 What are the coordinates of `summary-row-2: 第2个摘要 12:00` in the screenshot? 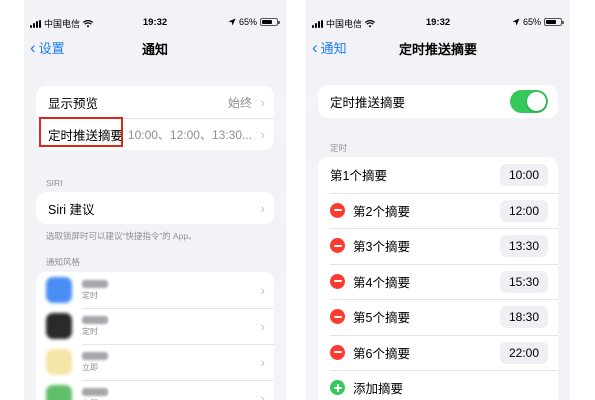 It's located at (438, 210).